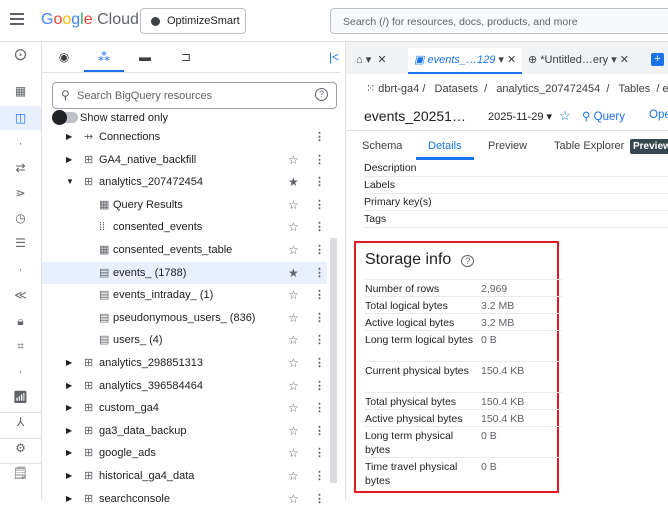  What do you see at coordinates (20, 168) in the screenshot?
I see `transfers-icon: ⇄` at bounding box center [20, 168].